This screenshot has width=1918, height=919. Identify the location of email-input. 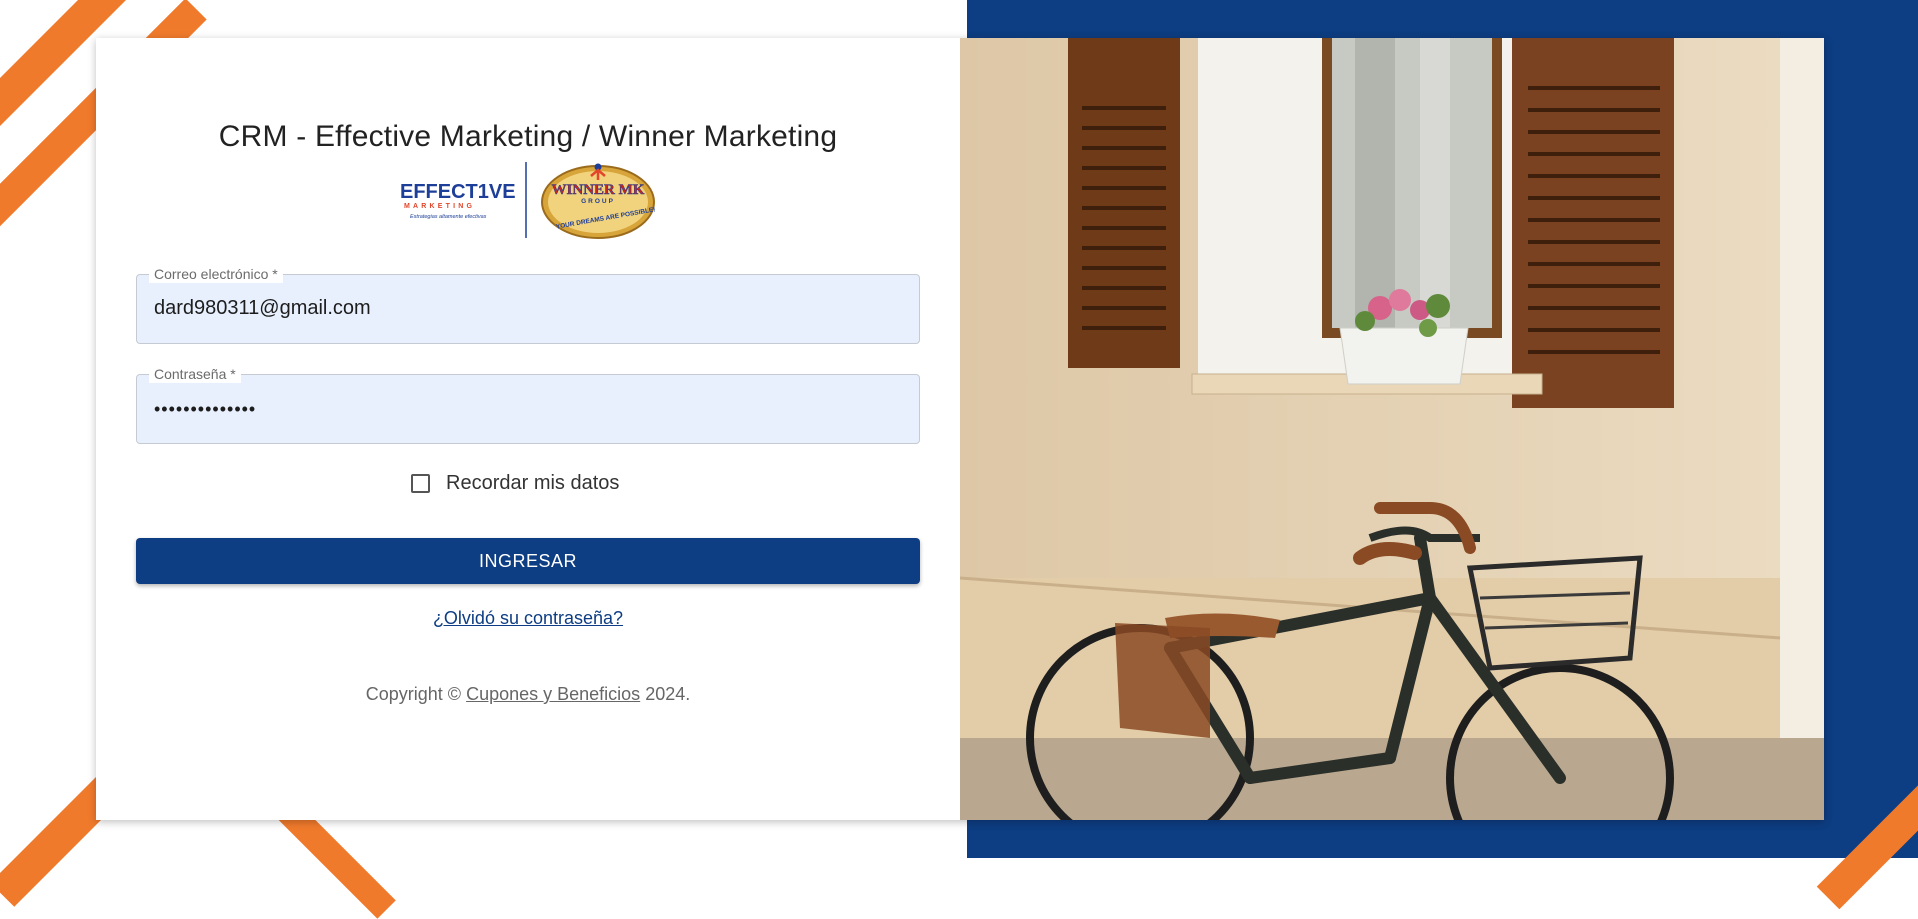
(524, 308).